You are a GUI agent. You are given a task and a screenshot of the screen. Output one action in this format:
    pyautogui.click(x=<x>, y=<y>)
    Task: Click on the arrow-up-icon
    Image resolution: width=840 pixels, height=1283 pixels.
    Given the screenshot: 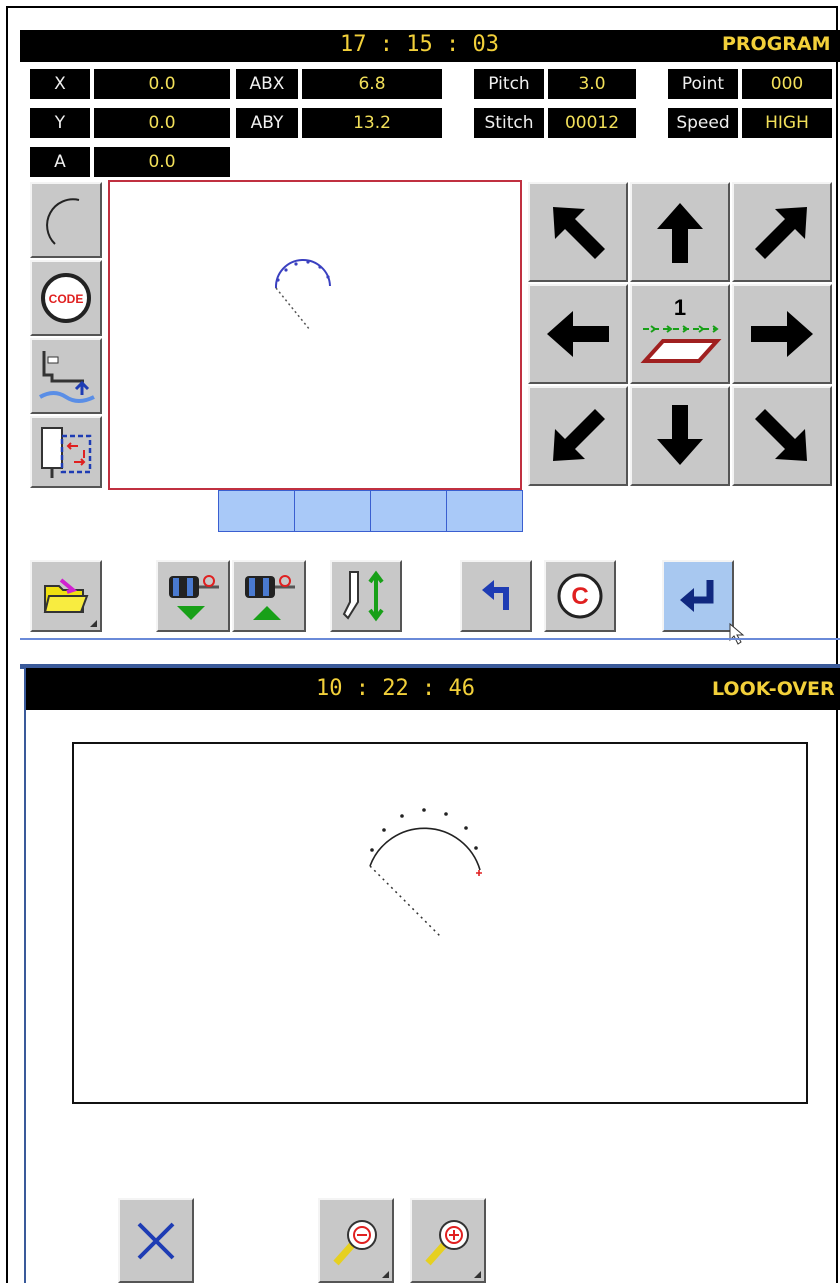 What is the action you would take?
    pyautogui.click(x=680, y=233)
    